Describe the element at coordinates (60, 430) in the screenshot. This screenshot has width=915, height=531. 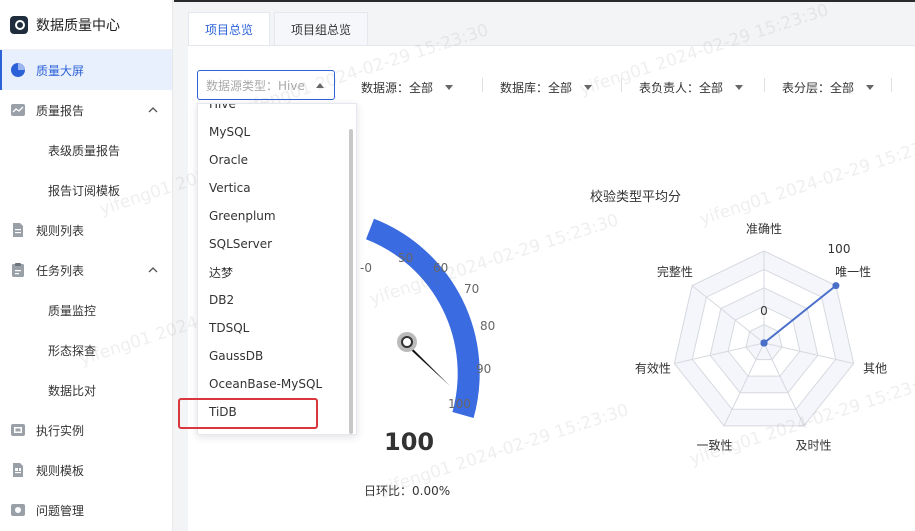
I see `sidebar-item-label: 执行实例` at that location.